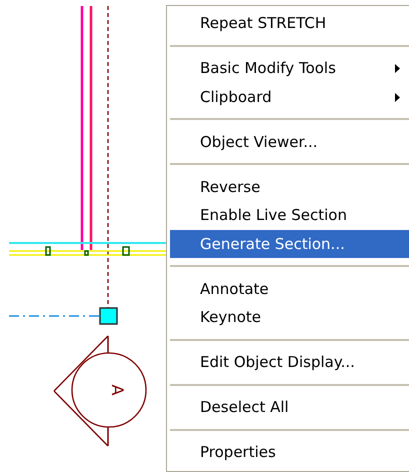 Image resolution: width=409 pixels, height=472 pixels. Describe the element at coordinates (289, 317) in the screenshot. I see `menu-item: Keynote` at that location.